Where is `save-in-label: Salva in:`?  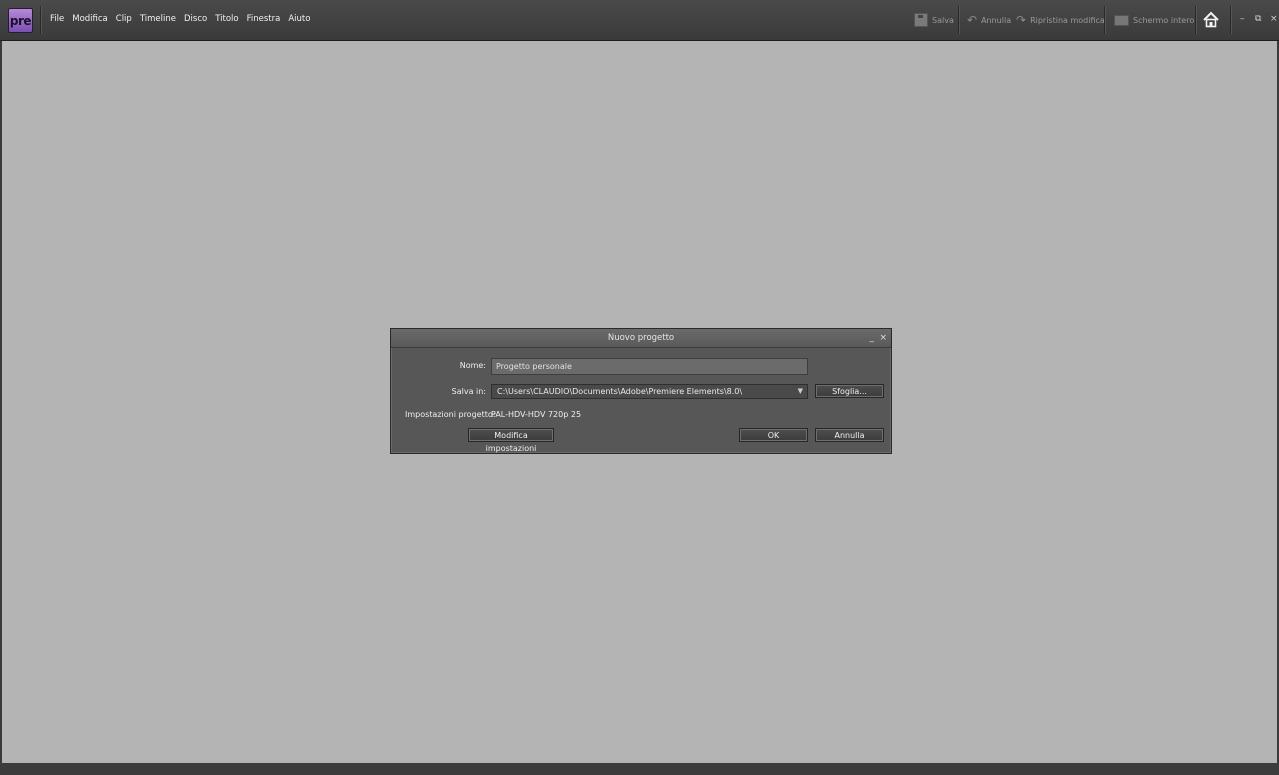 save-in-label: Salva in: is located at coordinates (468, 391).